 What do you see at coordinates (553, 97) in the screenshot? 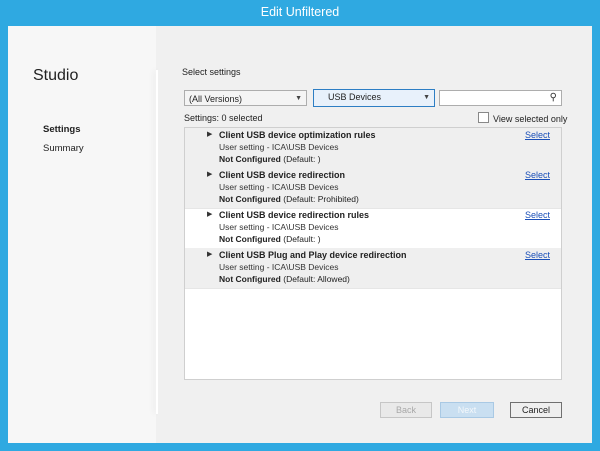
I see `search-icon: ⚲` at bounding box center [553, 97].